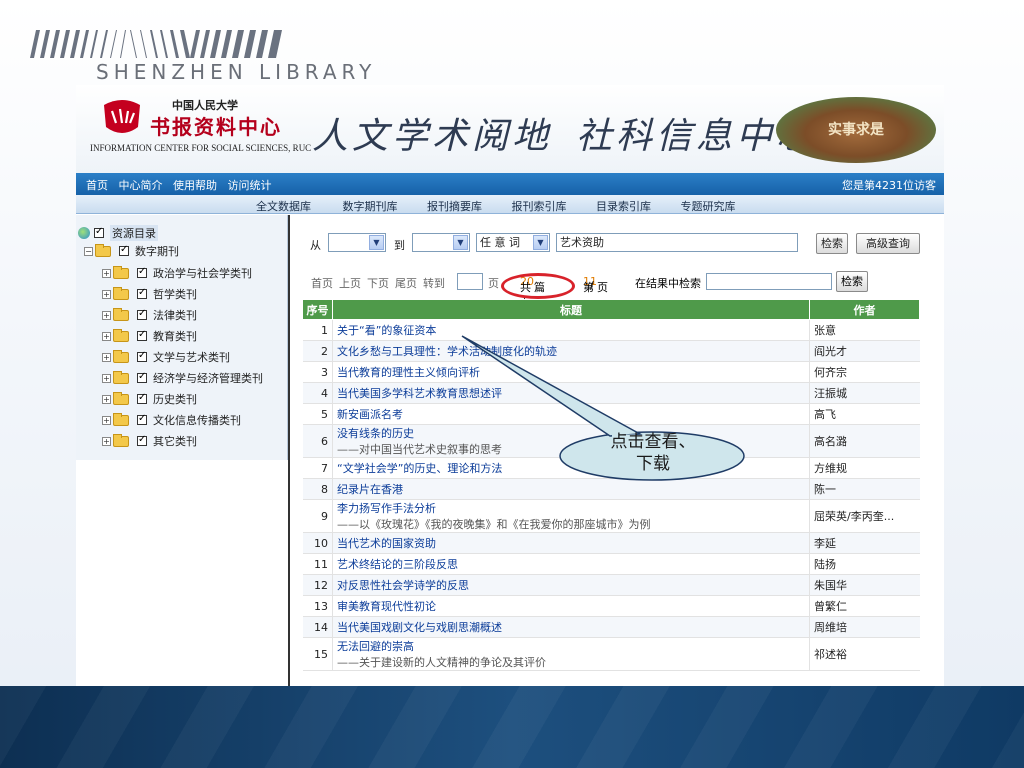  I want to click on rock-inscription: 实事求是, so click(856, 130).